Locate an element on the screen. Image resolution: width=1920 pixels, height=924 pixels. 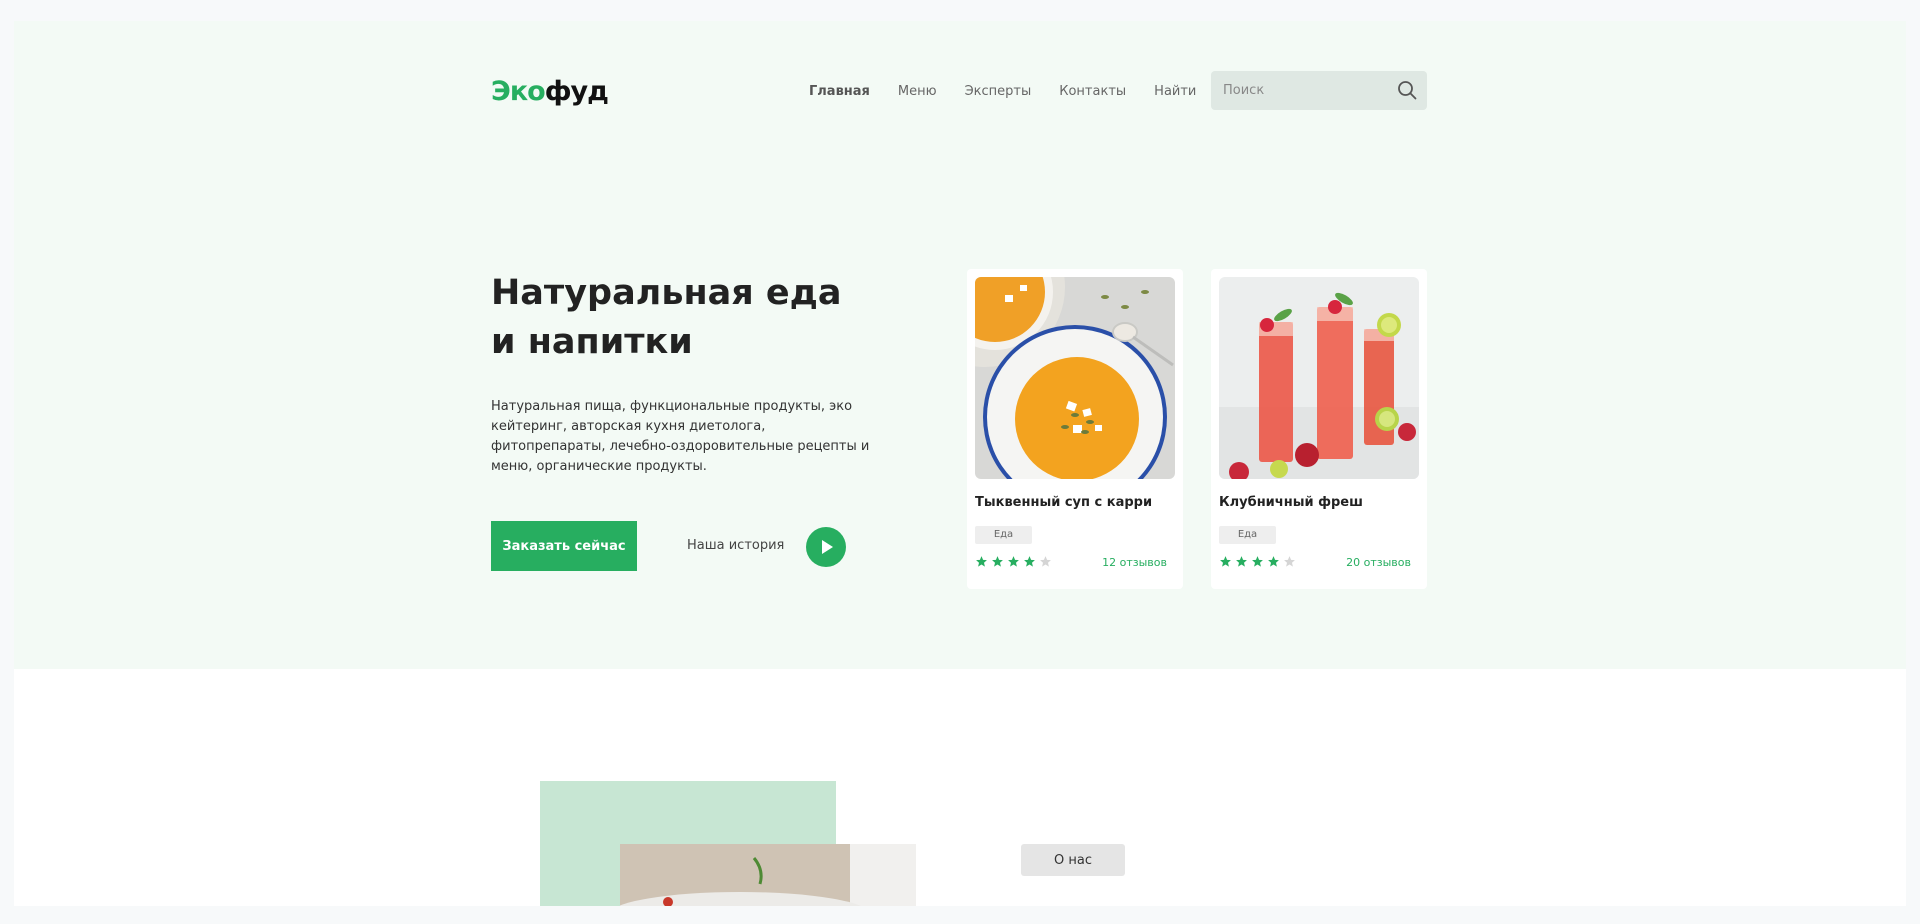
product-card-pumpkin-soup: Тыквенный суп с карри Еда 12 отзывов is located at coordinates (1075, 429).